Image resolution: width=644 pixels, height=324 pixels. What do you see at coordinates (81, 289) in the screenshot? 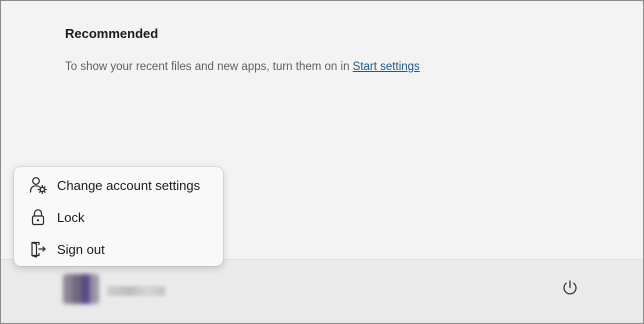
I see `avatar` at bounding box center [81, 289].